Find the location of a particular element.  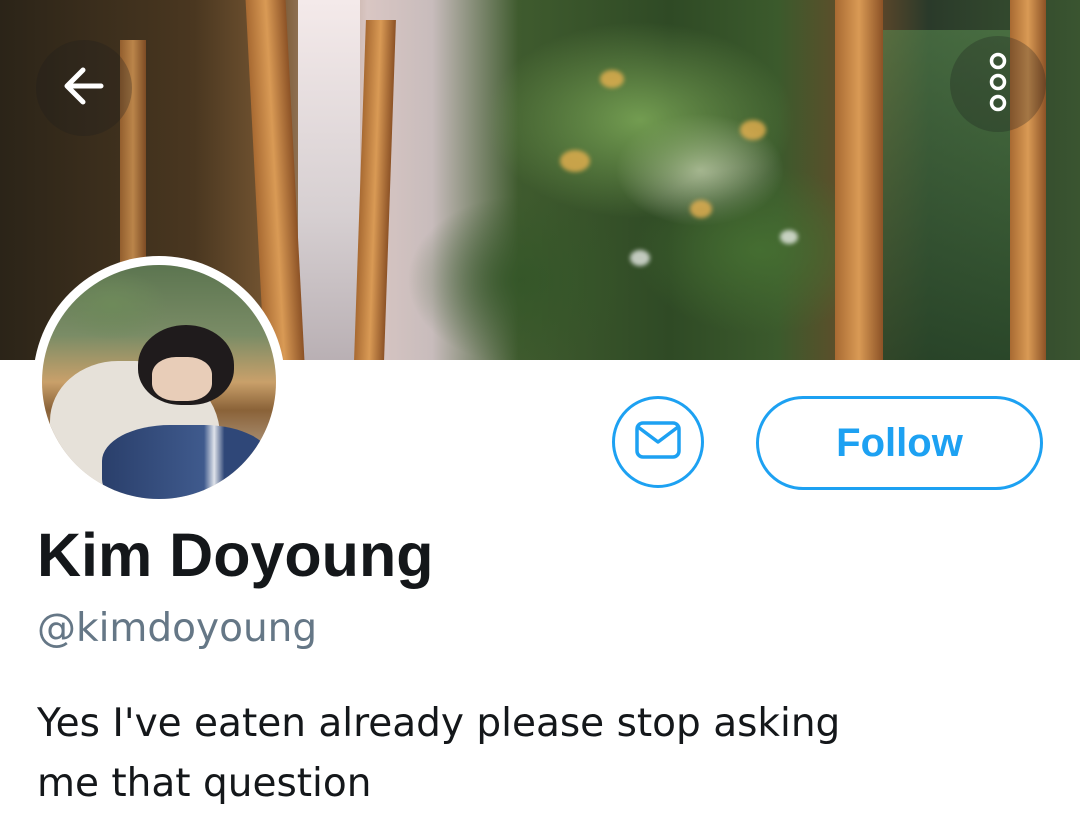

back-button is located at coordinates (84, 88).